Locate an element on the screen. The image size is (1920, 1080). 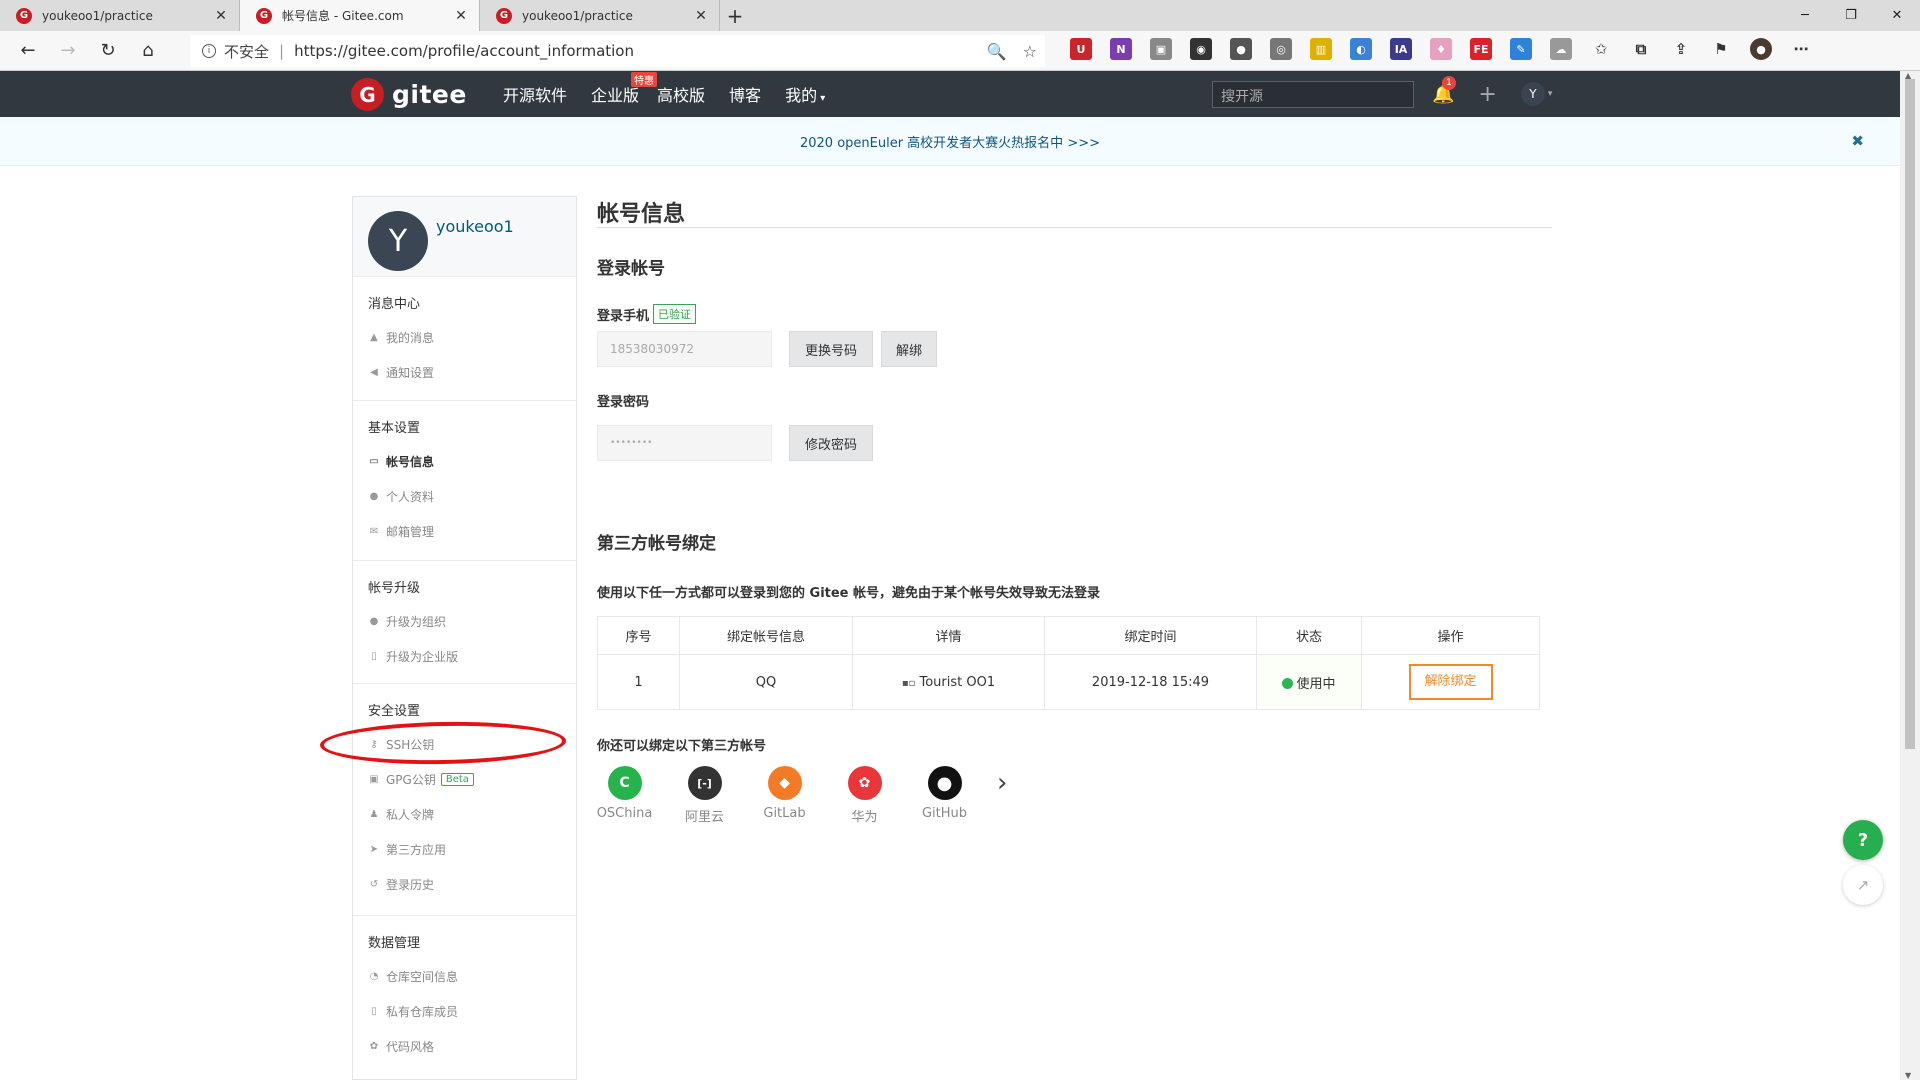
sidebar-item-my-messages: ▲ 我的消息 is located at coordinates (401, 337).